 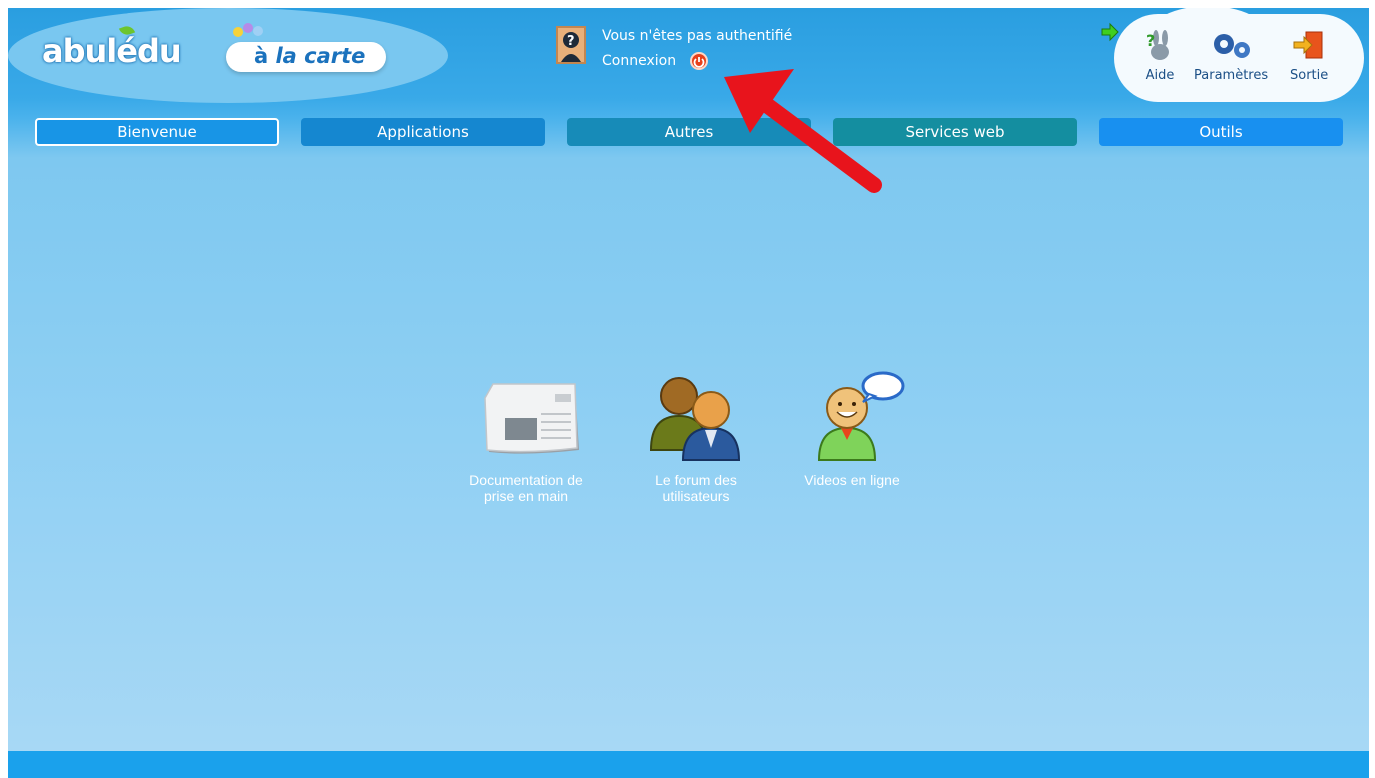 I want to click on app-label-line1: Documentation de, so click(x=526, y=480).